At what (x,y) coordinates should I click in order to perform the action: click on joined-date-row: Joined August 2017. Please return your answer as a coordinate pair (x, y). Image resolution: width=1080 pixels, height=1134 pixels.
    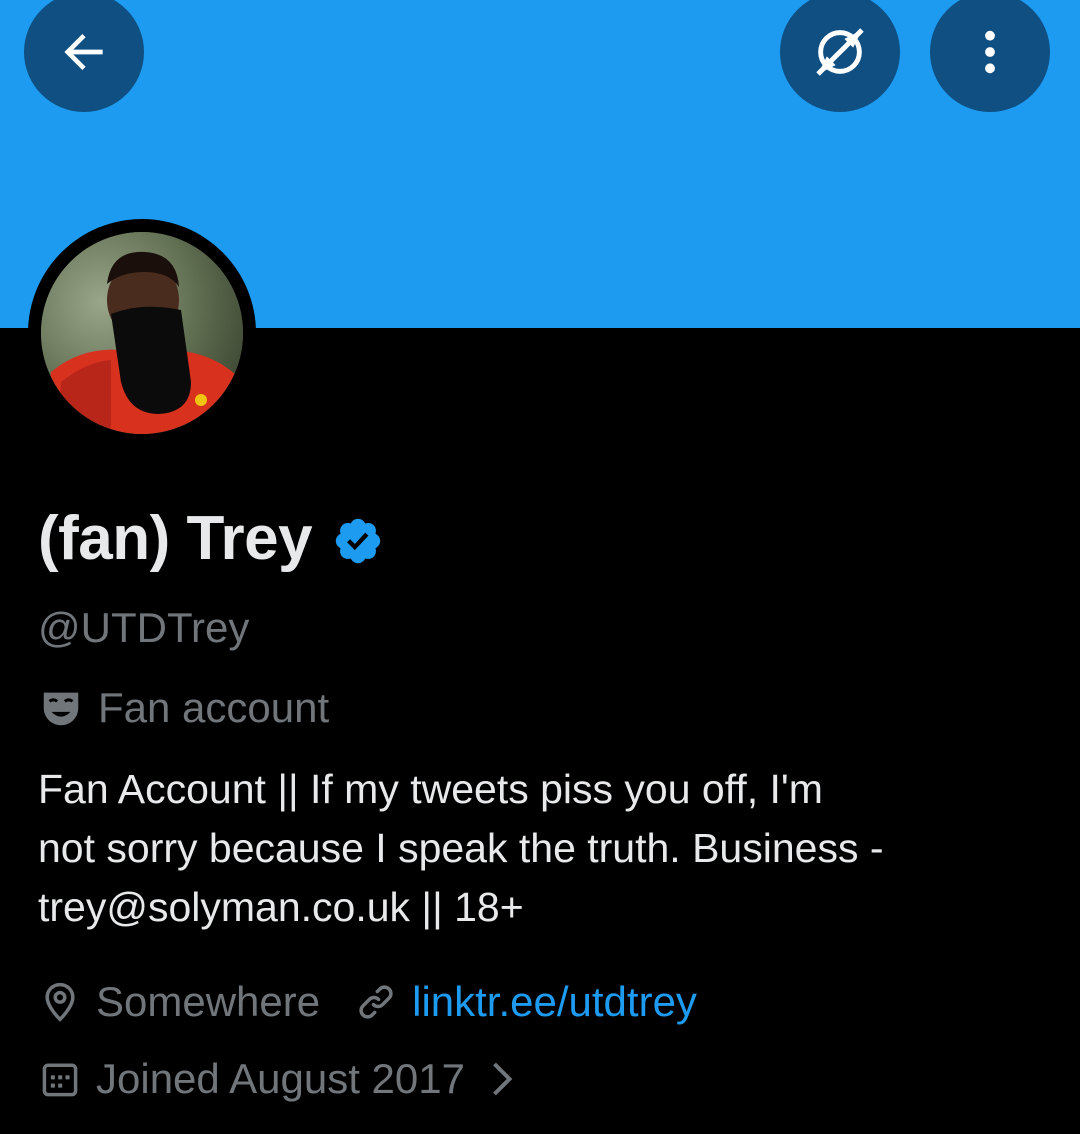
    Looking at the image, I should click on (277, 1079).